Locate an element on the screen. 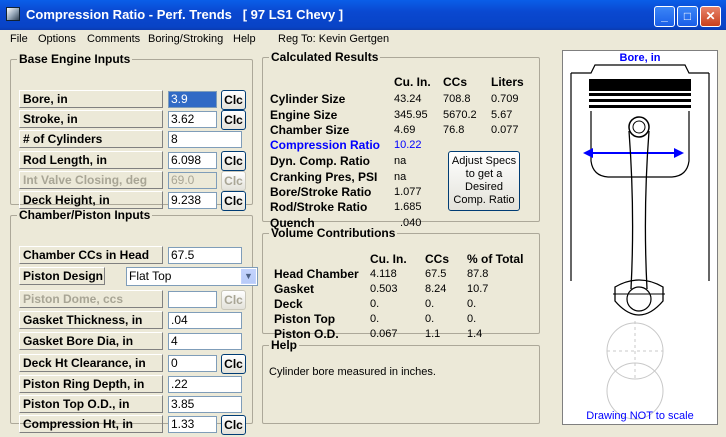 The image size is (726, 437). bore-label: Bore, in is located at coordinates (91, 99).